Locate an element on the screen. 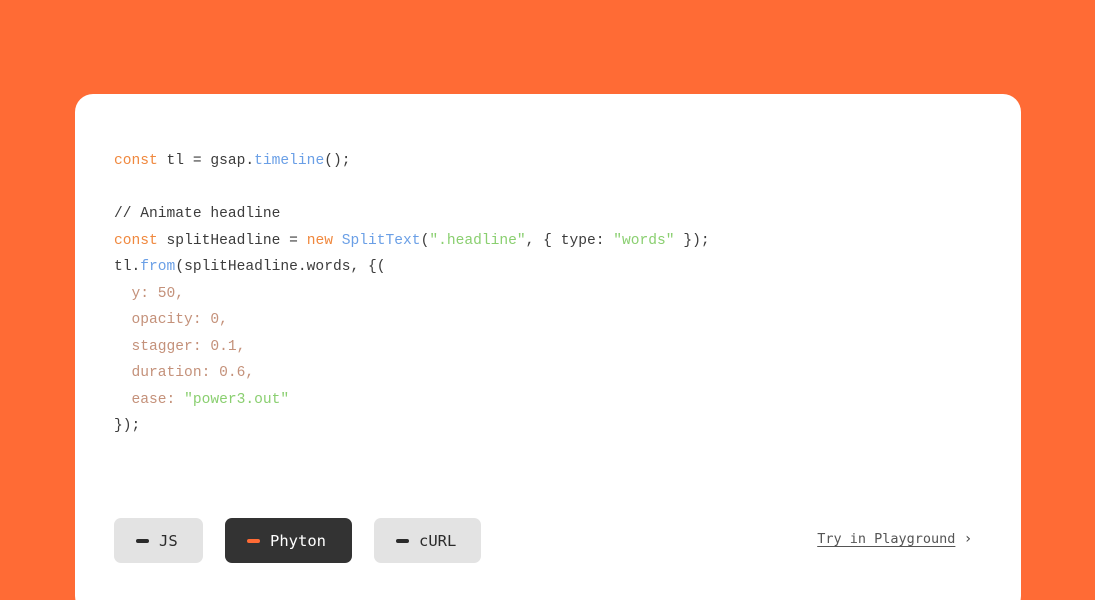 This screenshot has width=1095, height=600. code-token-plain: (splitHeadline.words, {( is located at coordinates (280, 267).